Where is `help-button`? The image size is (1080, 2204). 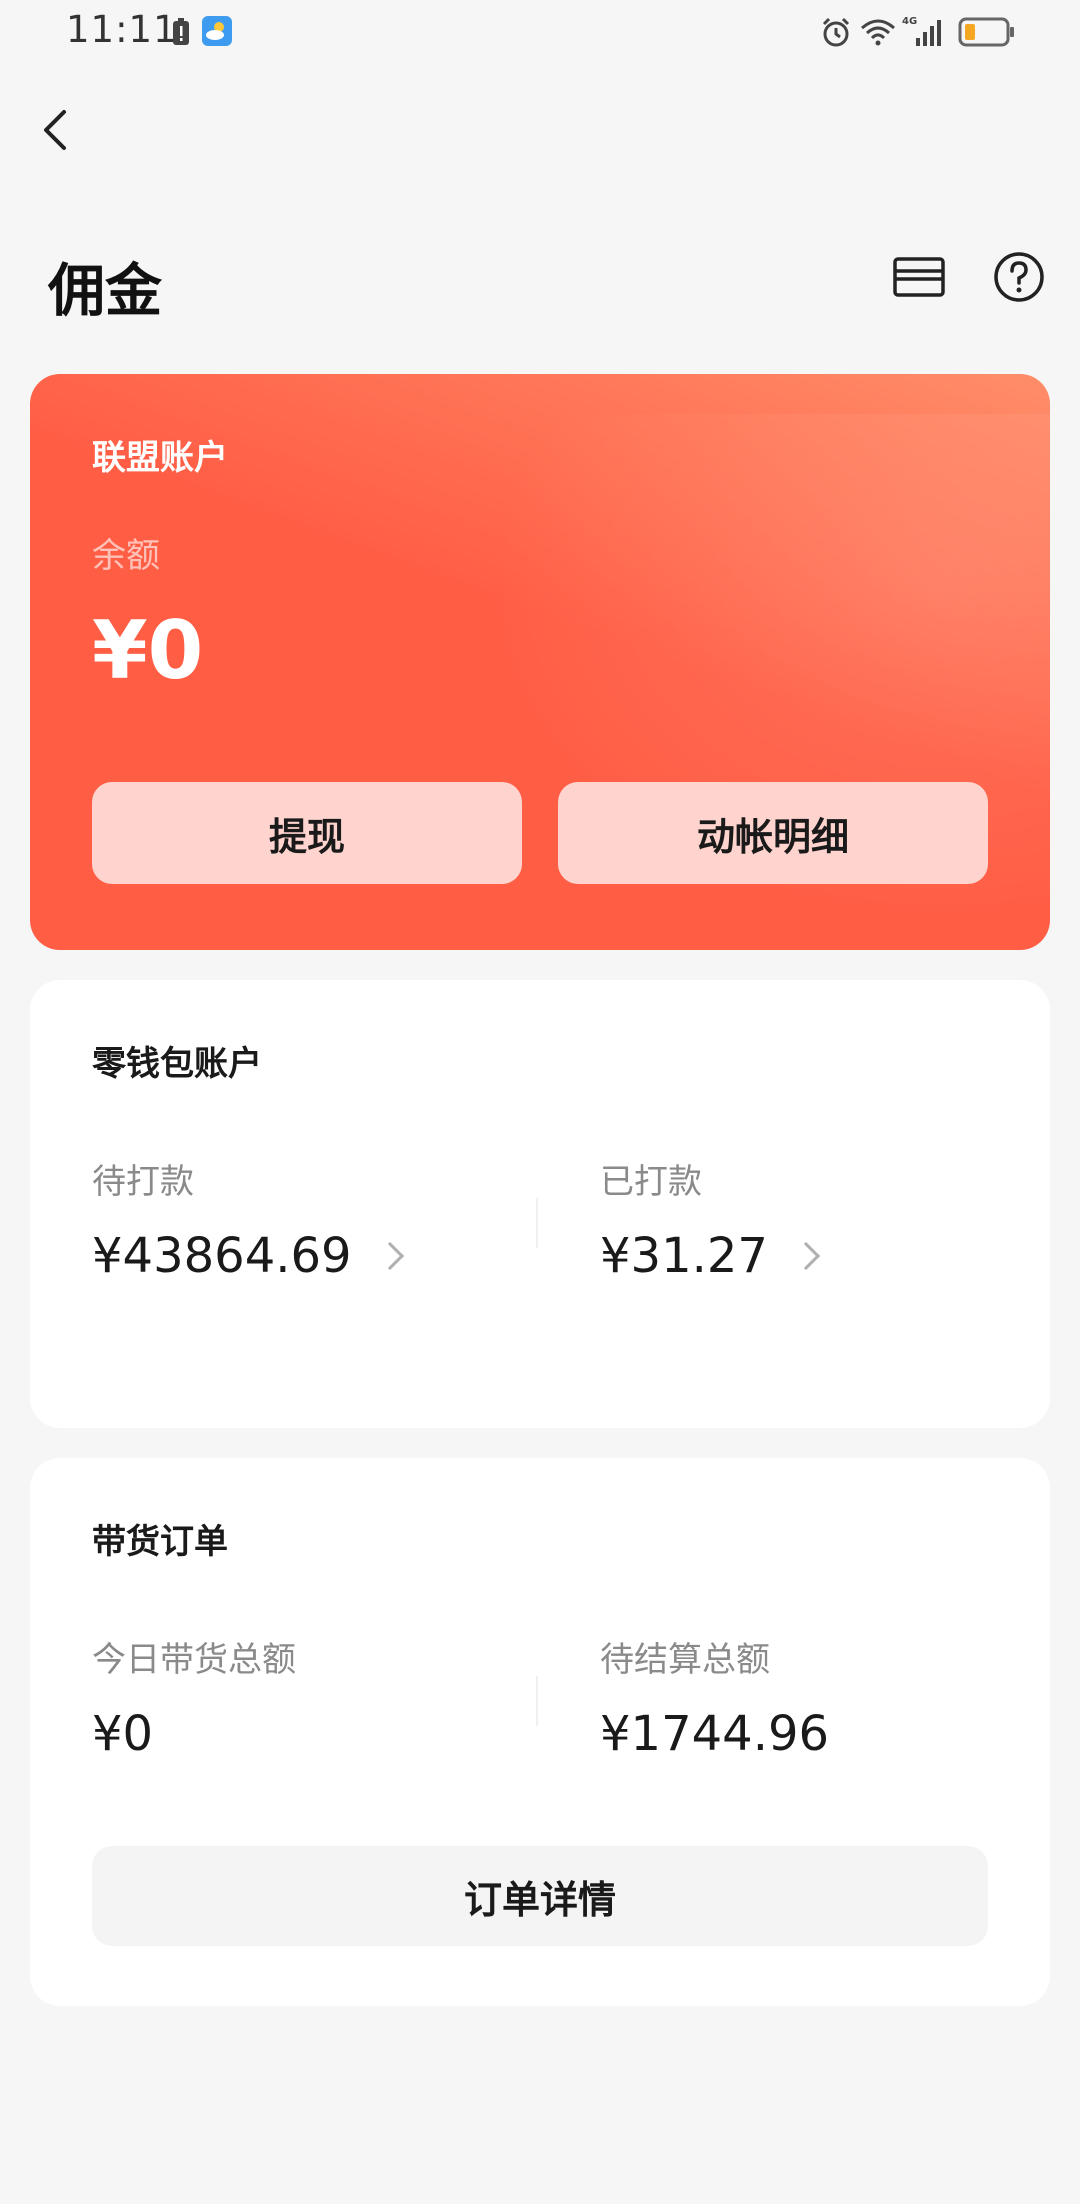
help-button is located at coordinates (1019, 277).